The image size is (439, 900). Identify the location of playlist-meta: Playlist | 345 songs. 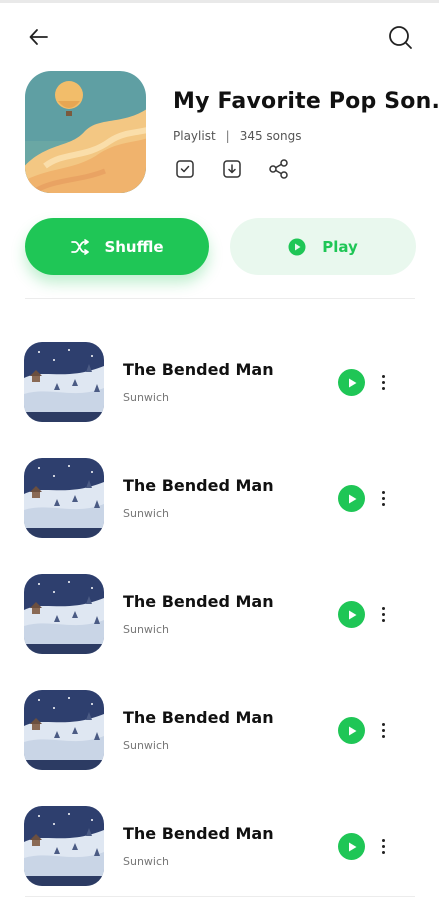
(237, 136).